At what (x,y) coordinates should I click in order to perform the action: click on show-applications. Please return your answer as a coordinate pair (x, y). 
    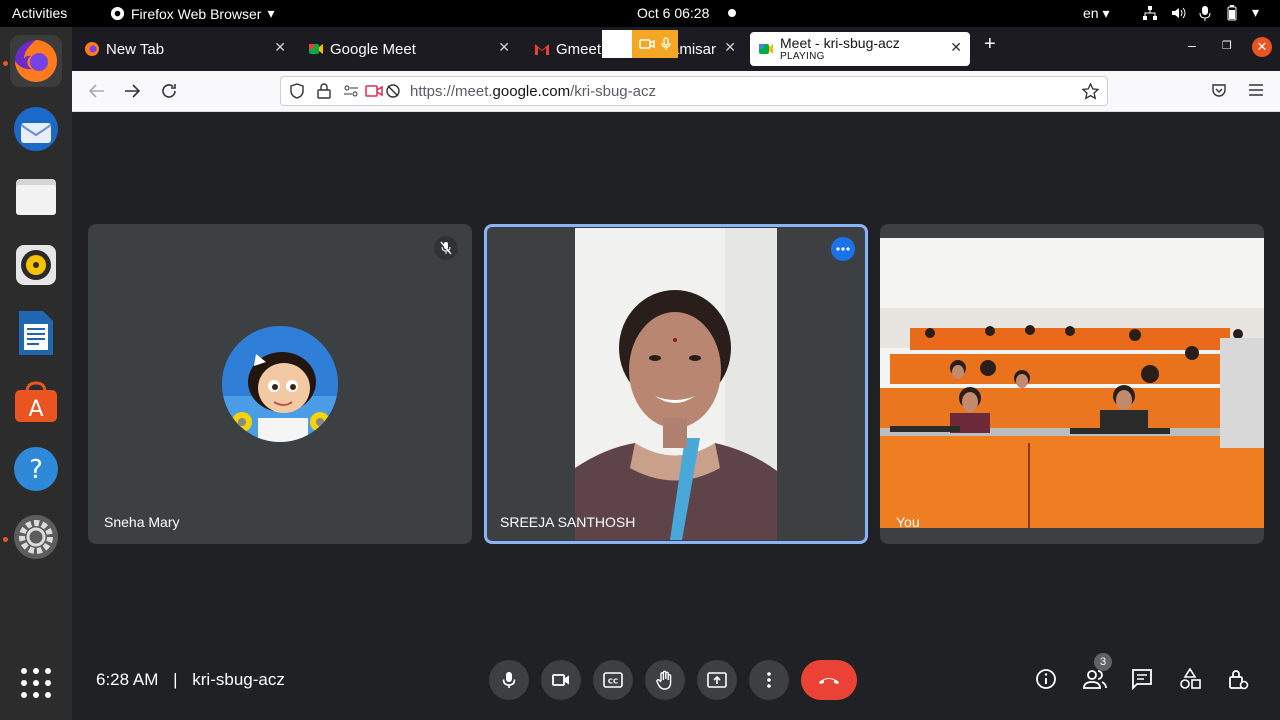
    Looking at the image, I should click on (36, 683).